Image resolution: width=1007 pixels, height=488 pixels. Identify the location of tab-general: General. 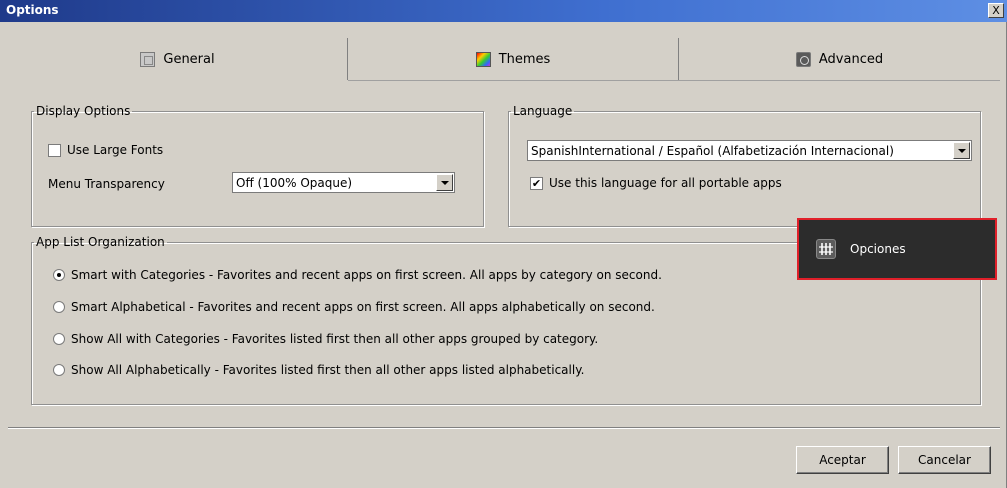
(178, 59).